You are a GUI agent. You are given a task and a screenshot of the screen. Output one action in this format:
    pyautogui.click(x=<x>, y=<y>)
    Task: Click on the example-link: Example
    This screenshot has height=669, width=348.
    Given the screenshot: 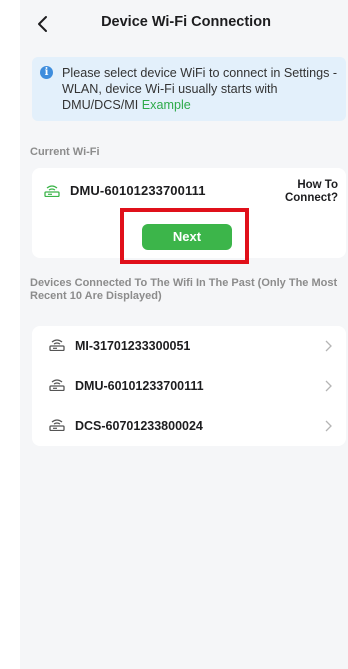 What is the action you would take?
    pyautogui.click(x=166, y=105)
    